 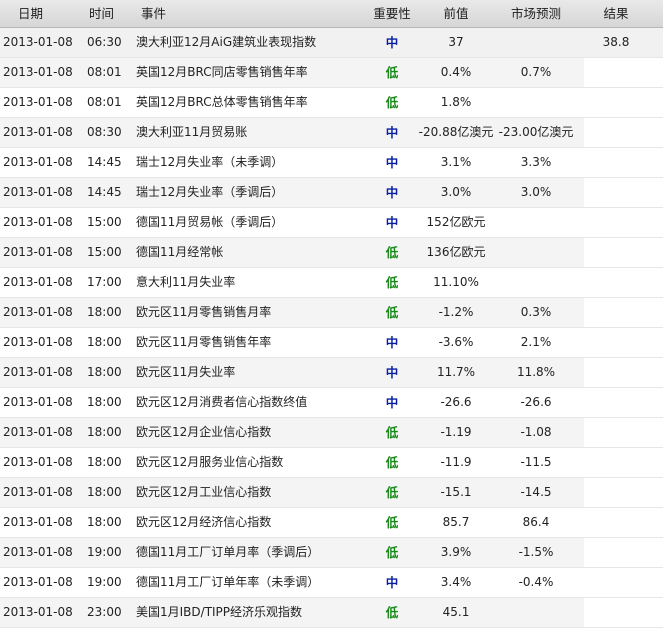 What do you see at coordinates (331, 163) in the screenshot?
I see `table-row: 2013-01-08 14:45 瑞士12月失业率（未季调） 中 3.1% 3.3%` at bounding box center [331, 163].